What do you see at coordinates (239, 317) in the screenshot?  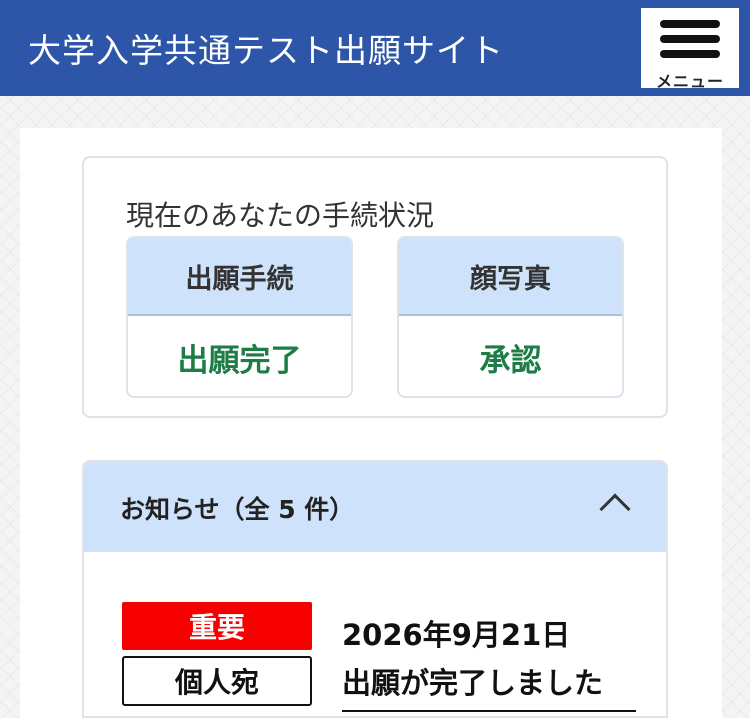 I see `status-box-application: 出願手続 出願完了` at bounding box center [239, 317].